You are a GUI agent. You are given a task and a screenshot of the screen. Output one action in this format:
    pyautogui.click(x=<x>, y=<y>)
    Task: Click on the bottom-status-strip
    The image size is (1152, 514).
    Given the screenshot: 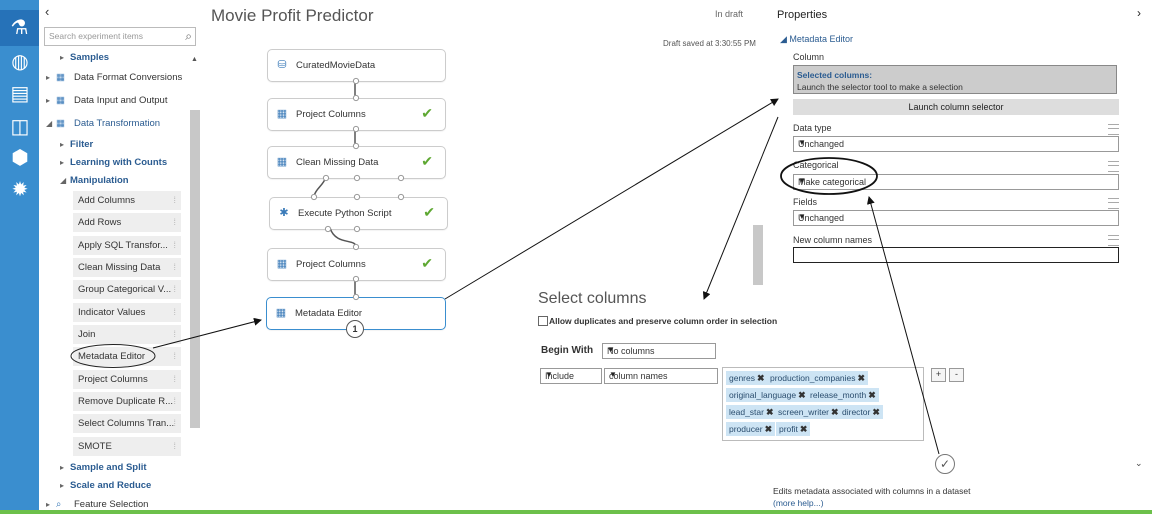 What is the action you would take?
    pyautogui.click(x=576, y=512)
    